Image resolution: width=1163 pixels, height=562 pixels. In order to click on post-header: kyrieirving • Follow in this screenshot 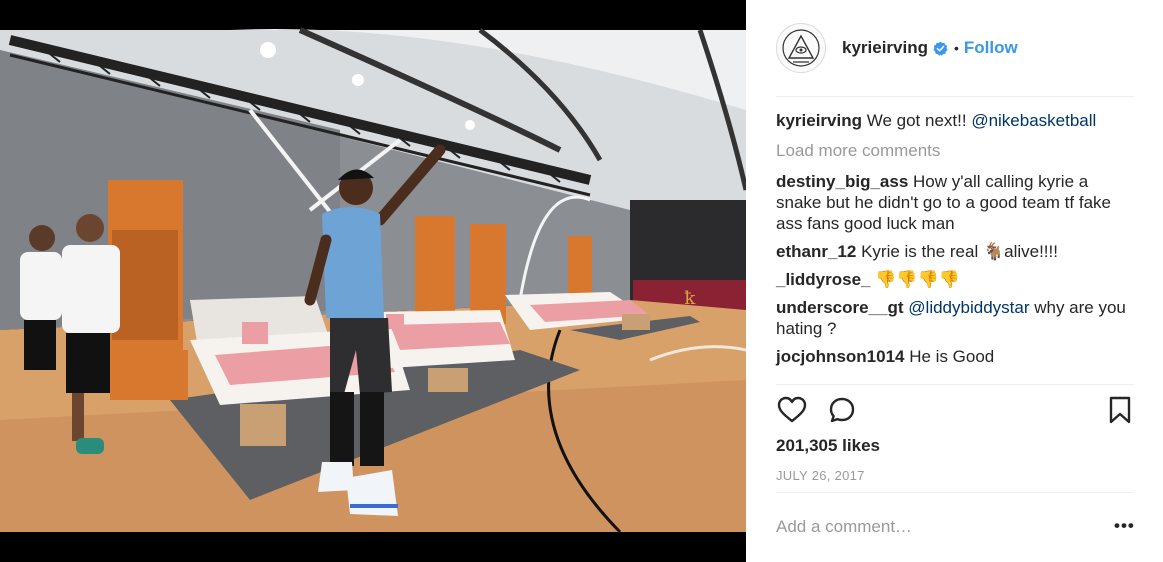, I will do `click(955, 48)`.